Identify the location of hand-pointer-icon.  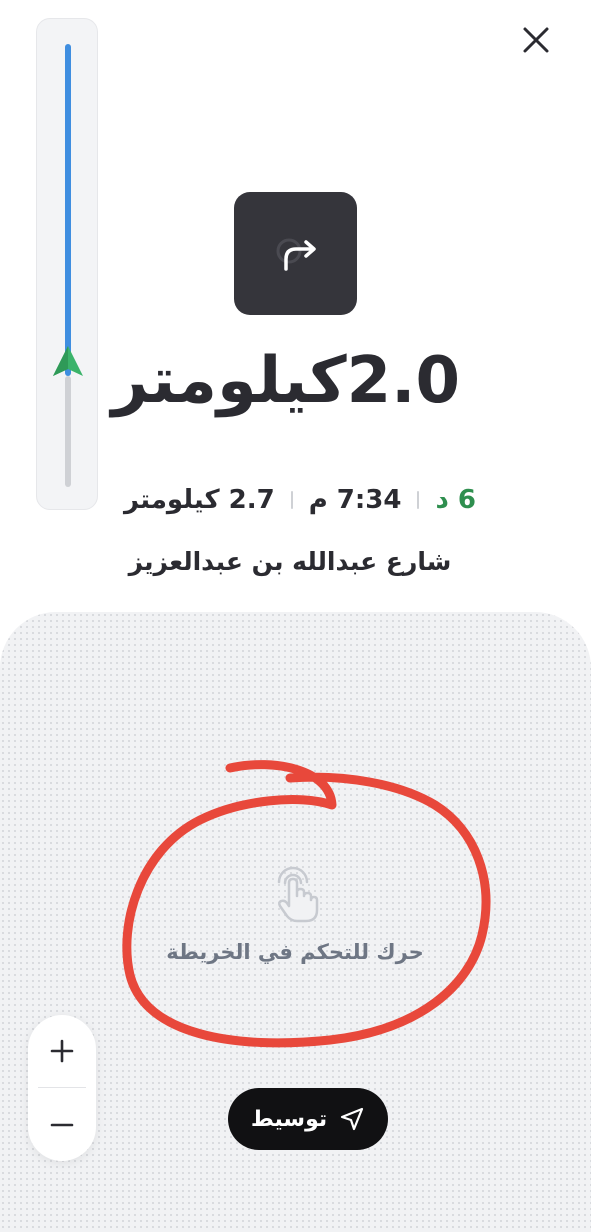
(298, 894).